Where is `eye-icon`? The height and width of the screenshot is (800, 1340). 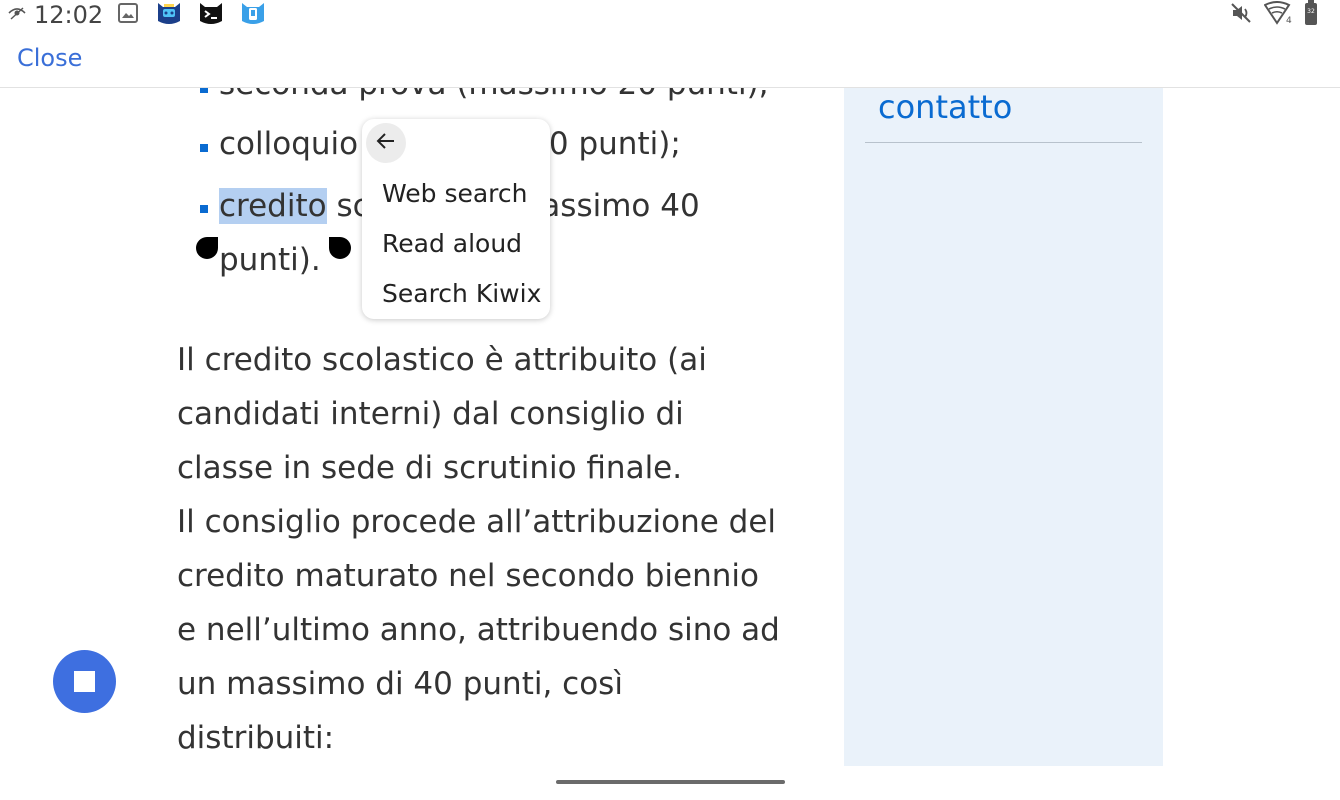
eye-icon is located at coordinates (17, 15).